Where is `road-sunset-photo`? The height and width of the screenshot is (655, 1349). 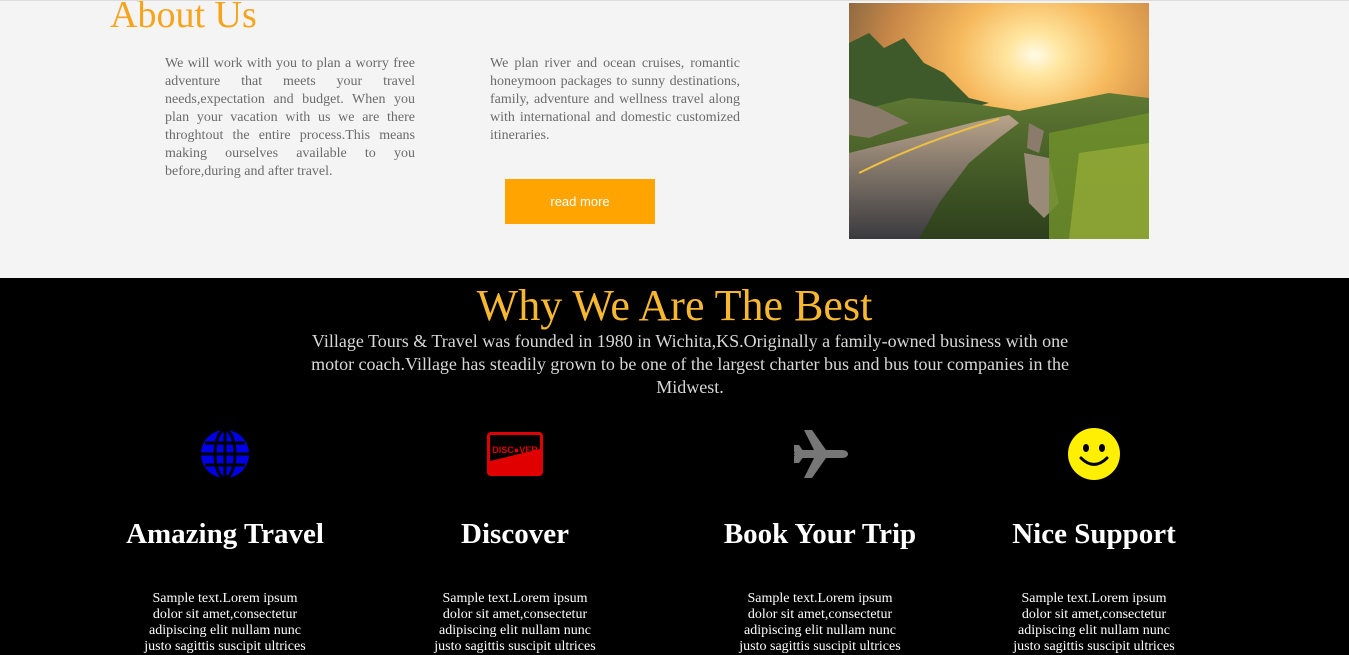
road-sunset-photo is located at coordinates (999, 121).